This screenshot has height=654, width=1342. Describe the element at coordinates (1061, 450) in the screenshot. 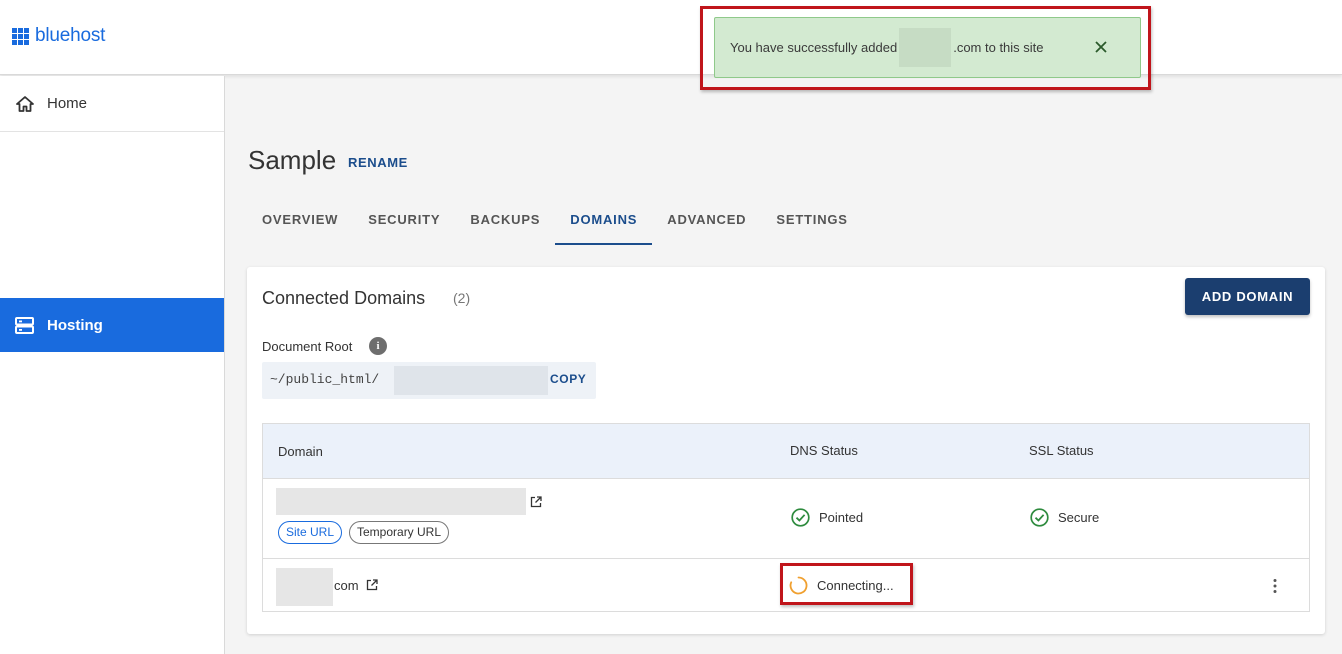

I see `column-header-ssl: SSL Status` at that location.